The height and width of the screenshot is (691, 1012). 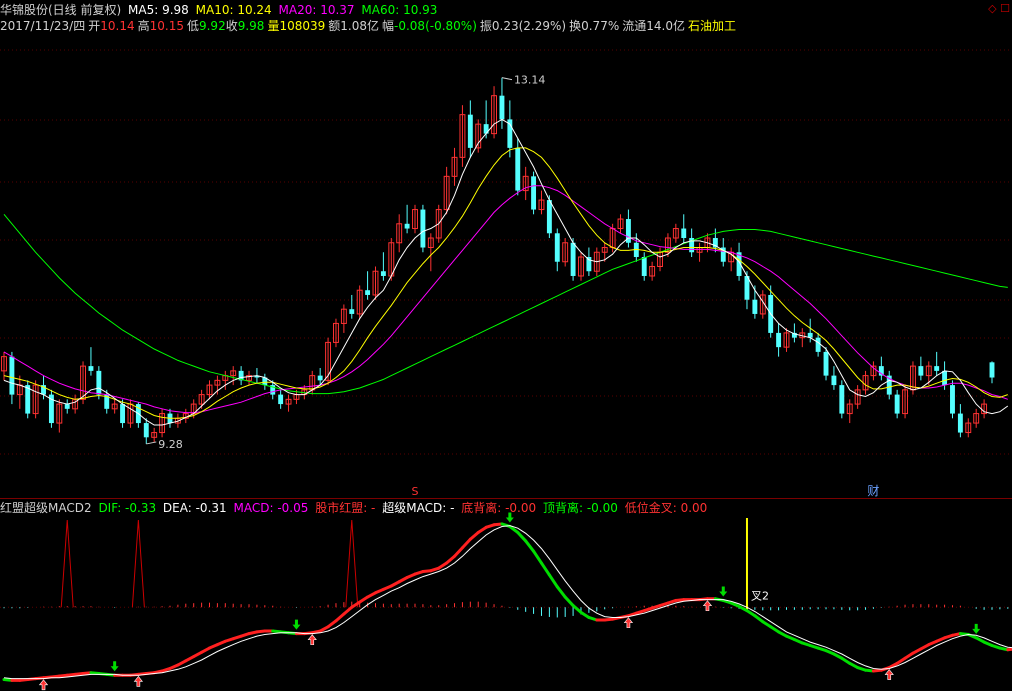 I want to click on super-macd-value: 超级MACD: -, so click(x=418, y=508).